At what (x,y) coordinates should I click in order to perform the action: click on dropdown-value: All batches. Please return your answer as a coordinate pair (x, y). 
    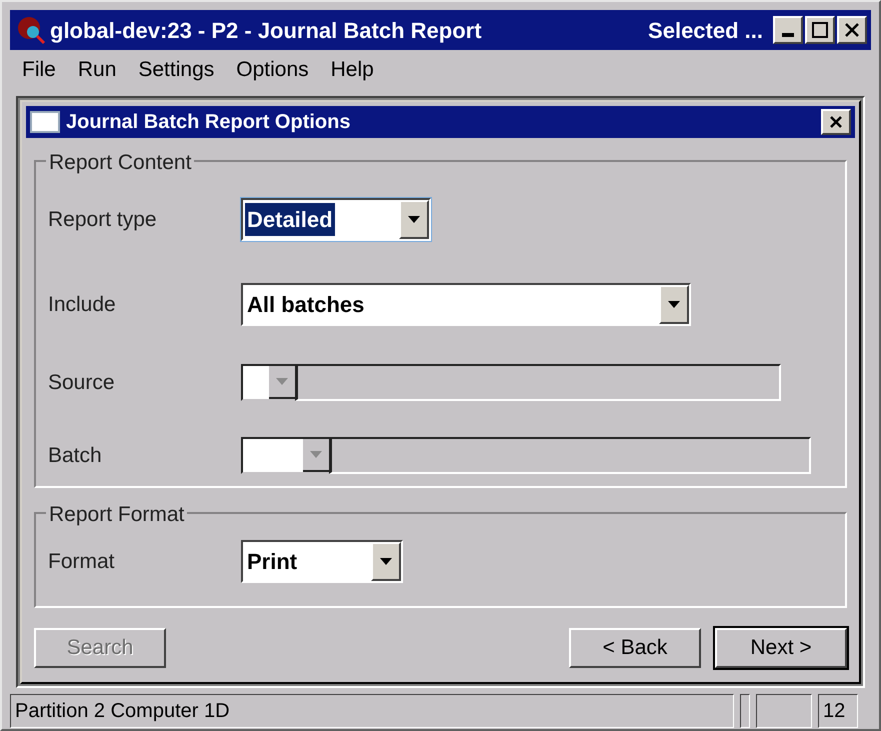
    Looking at the image, I should click on (306, 305).